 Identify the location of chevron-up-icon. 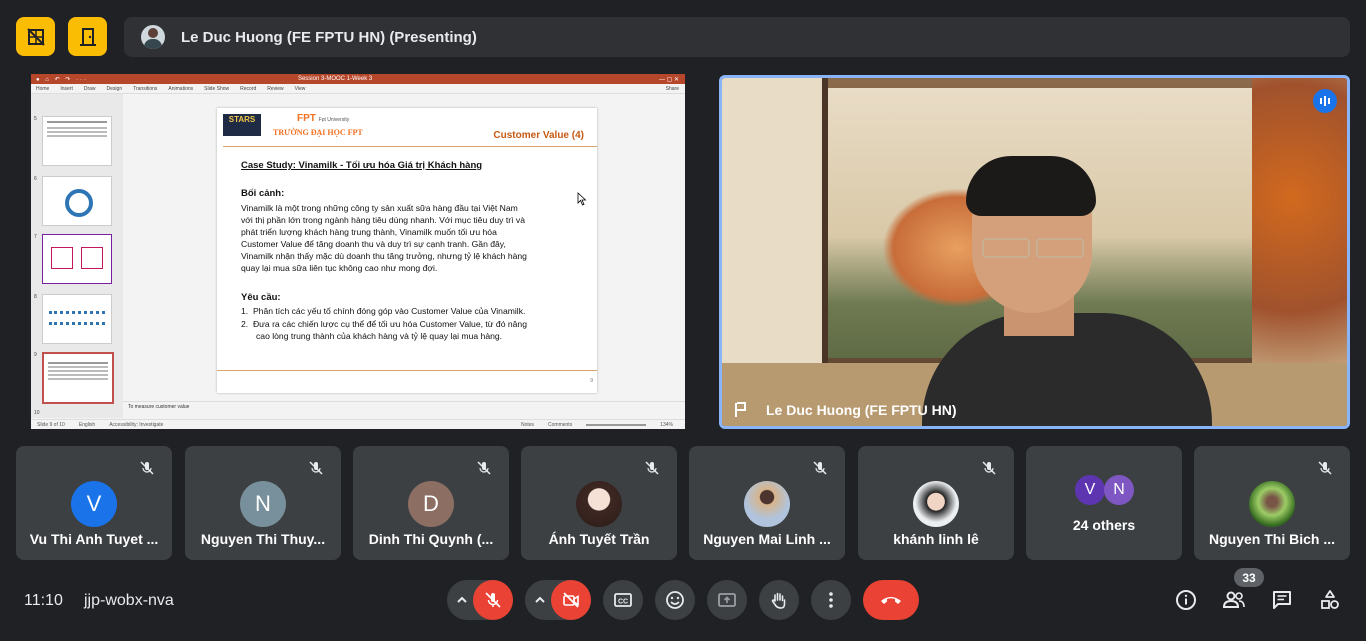
(462, 599).